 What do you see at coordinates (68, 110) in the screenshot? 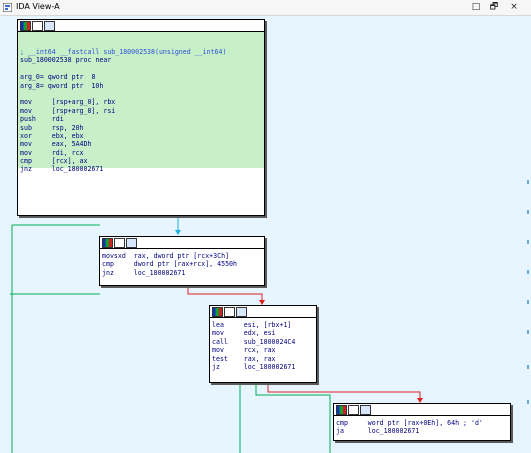
I see `code-line: mov [rsp+arg_8], rsi` at bounding box center [68, 110].